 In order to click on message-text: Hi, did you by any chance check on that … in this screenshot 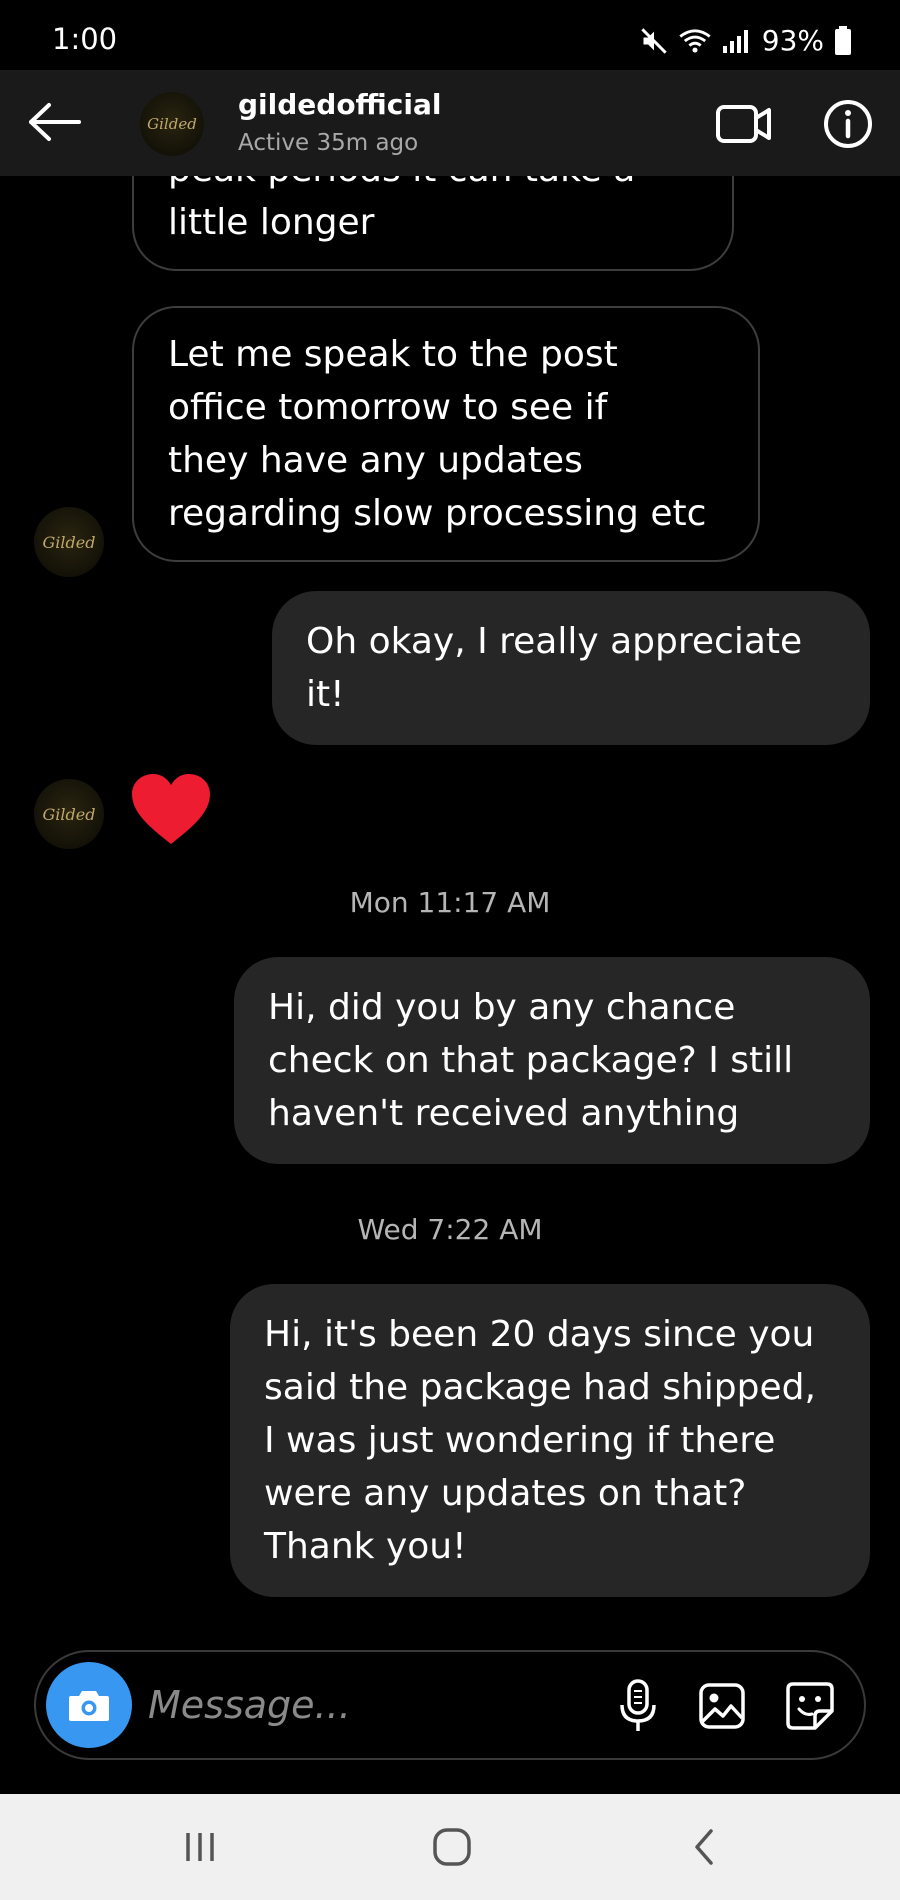, I will do `click(531, 1060)`.